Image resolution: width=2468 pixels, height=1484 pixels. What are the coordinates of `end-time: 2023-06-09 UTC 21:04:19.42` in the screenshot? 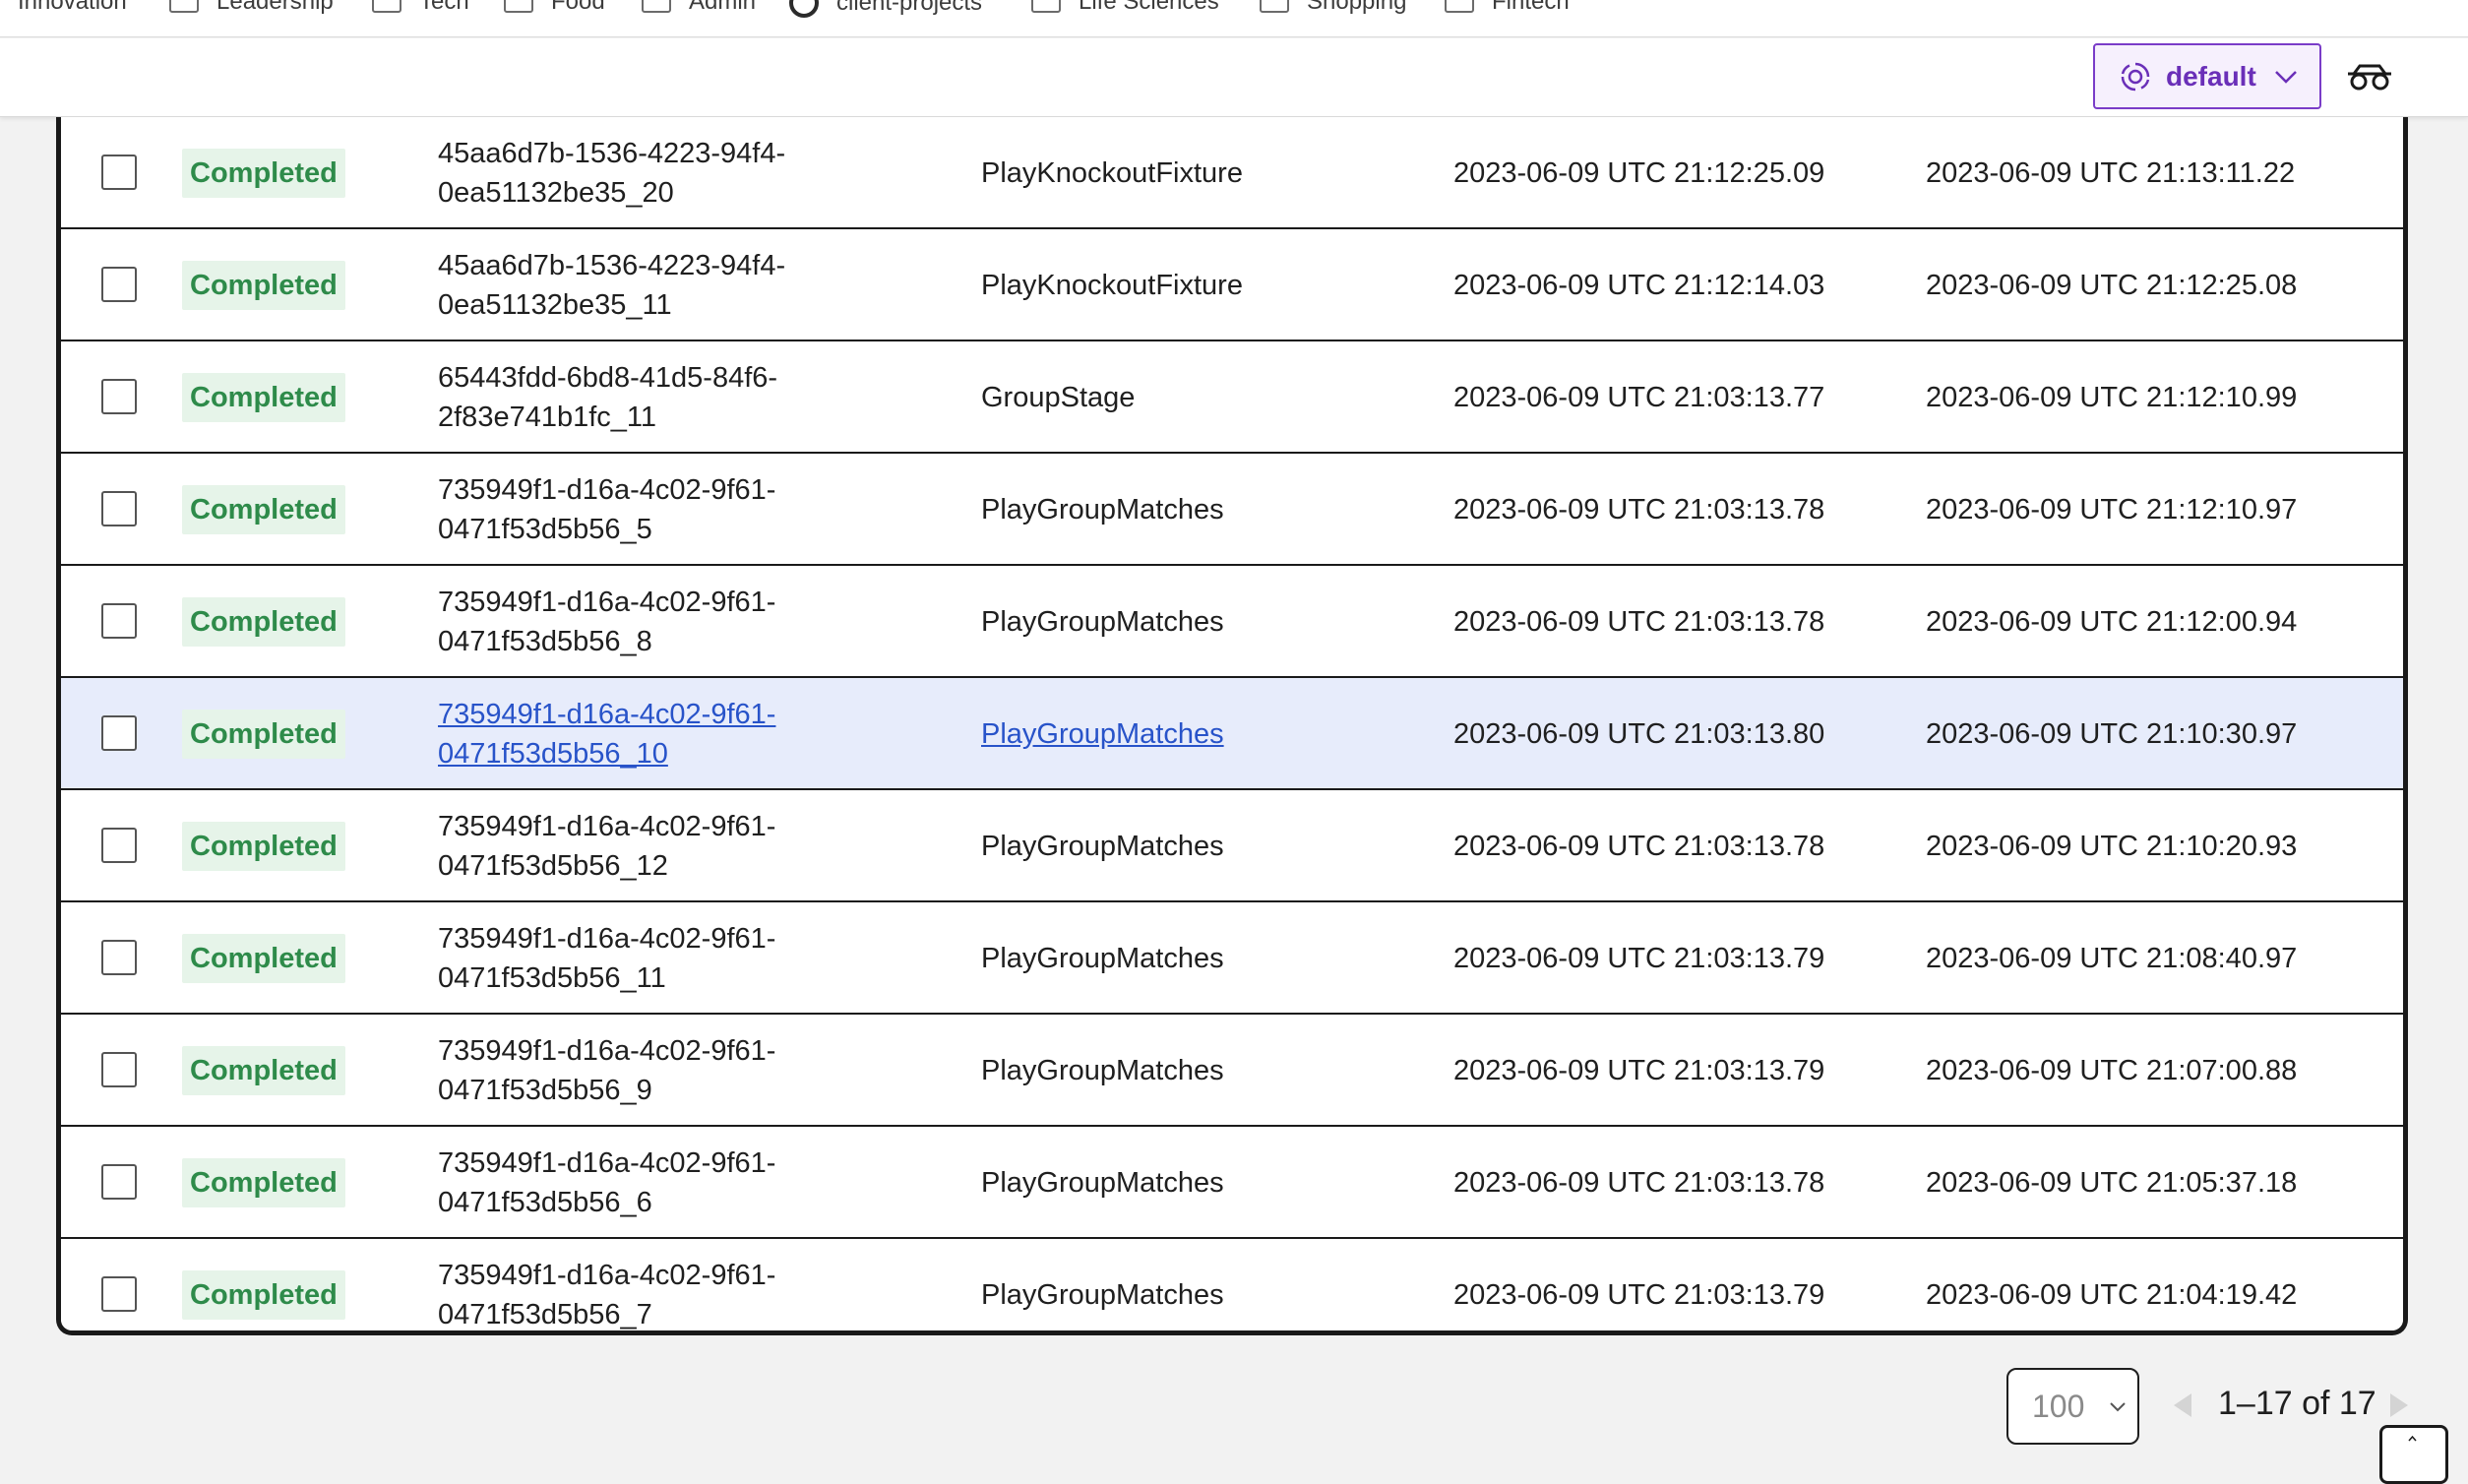 It's located at (2112, 1295).